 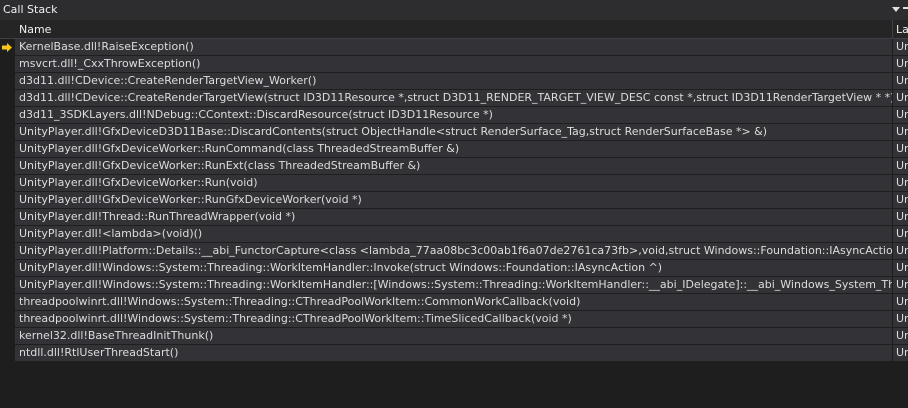 I want to click on table-row: msvcrt.dll!_CxxThrowException() Ur, so click(x=454, y=64).